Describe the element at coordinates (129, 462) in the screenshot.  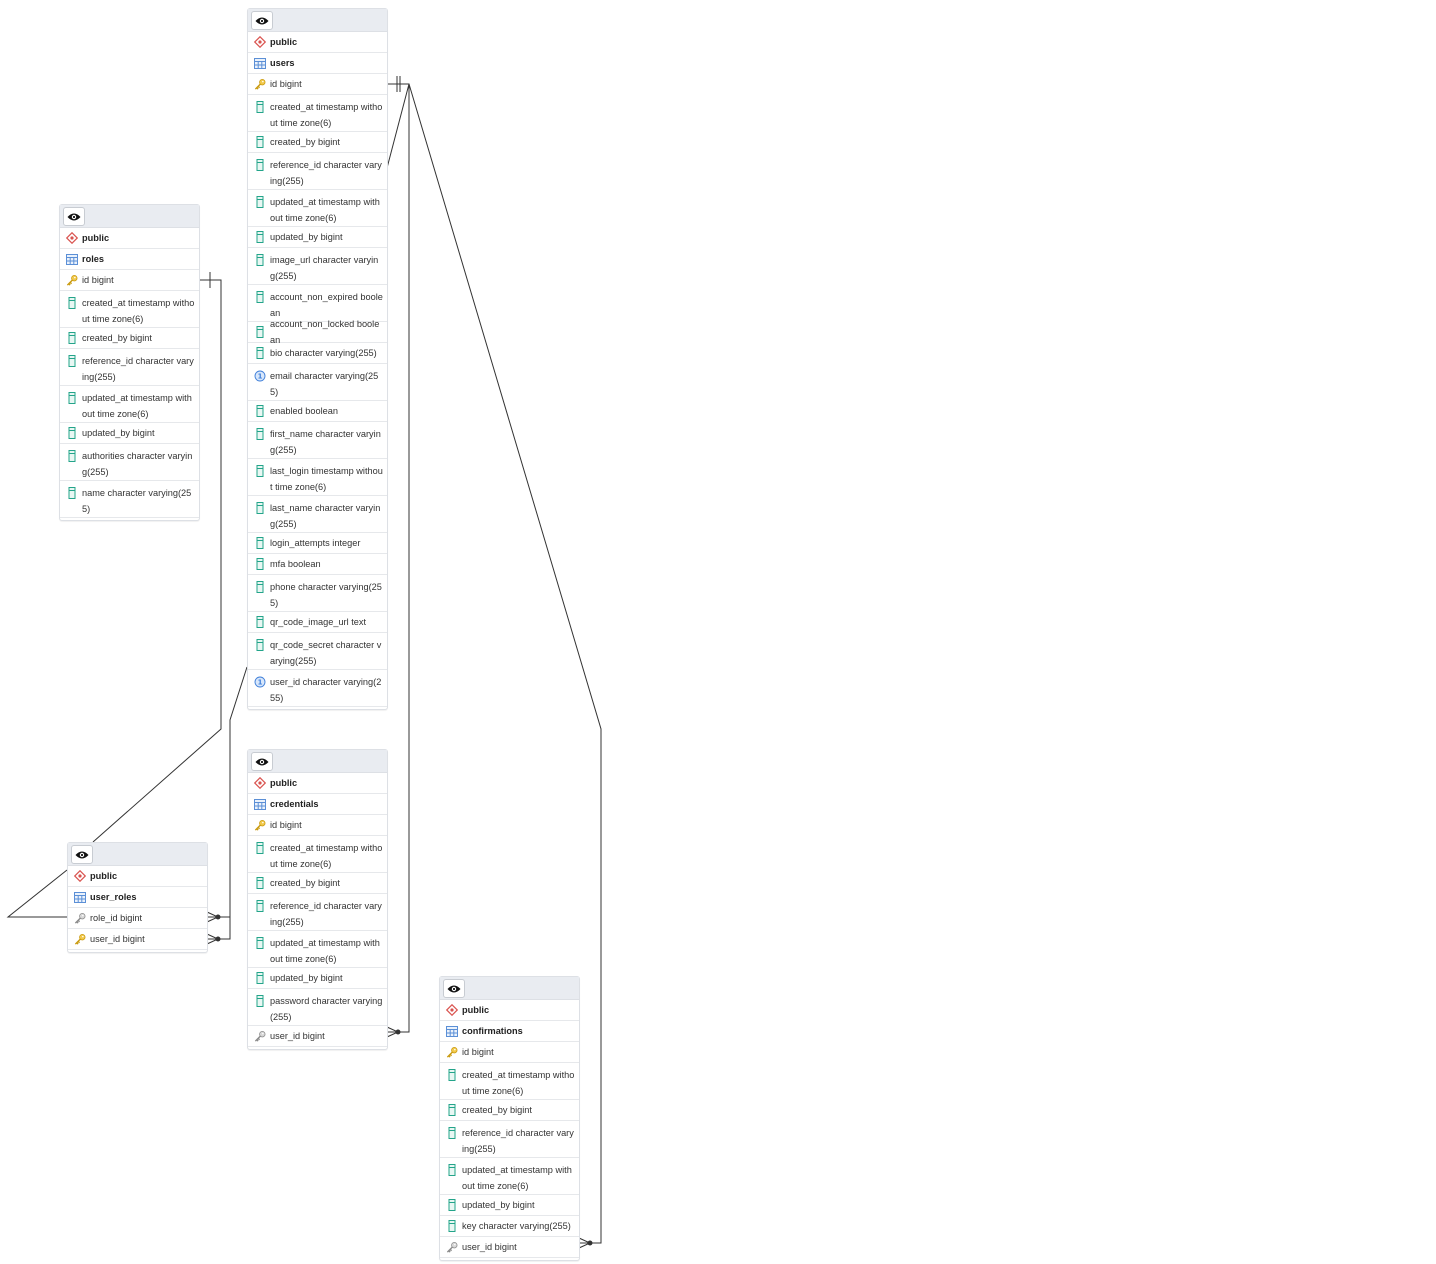
I see `column-row: authorities character varying(255)` at that location.